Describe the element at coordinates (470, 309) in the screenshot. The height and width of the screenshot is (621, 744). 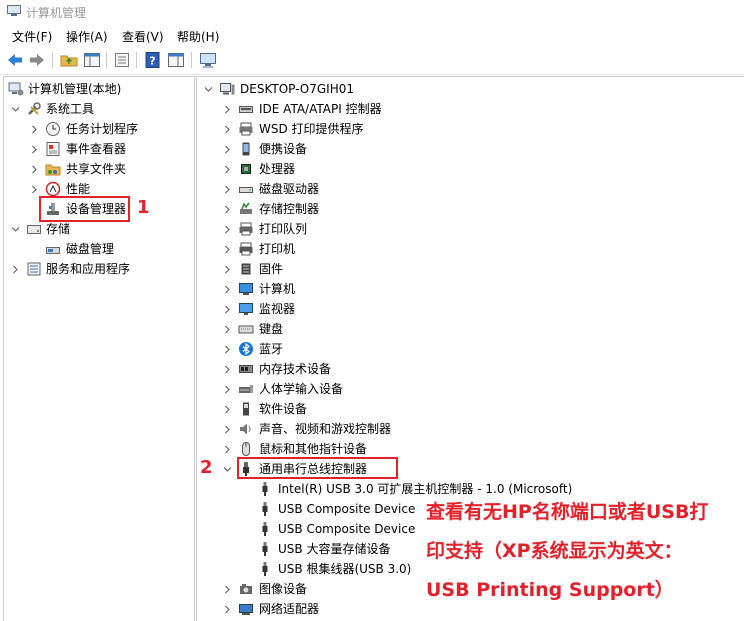
I see `device-category: 监视器` at that location.